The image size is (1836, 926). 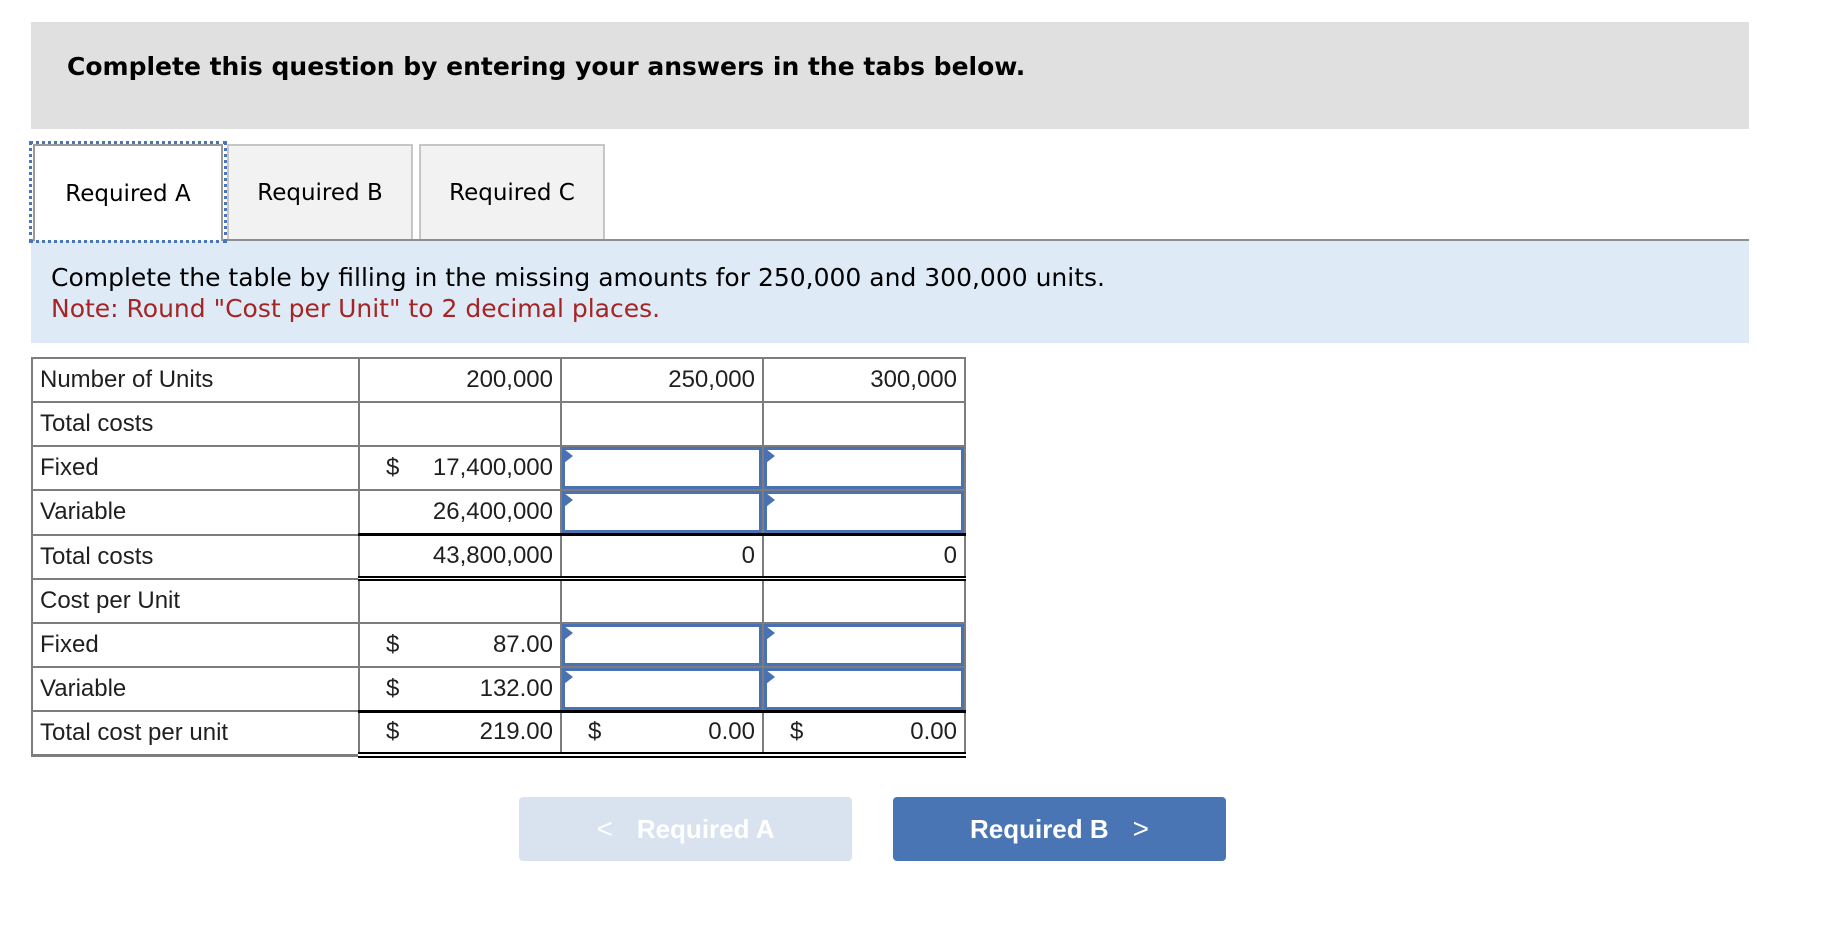 I want to click on tab-bar: Required A Required B Required C, so click(x=889, y=192).